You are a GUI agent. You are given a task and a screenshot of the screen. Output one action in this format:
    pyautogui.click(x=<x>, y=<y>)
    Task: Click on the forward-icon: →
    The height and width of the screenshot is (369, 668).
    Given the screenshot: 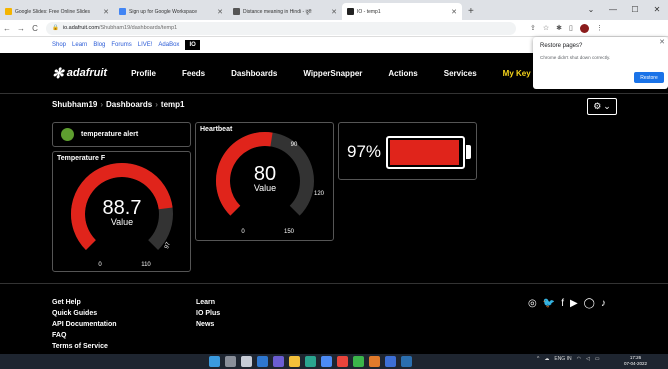 What is the action you would take?
    pyautogui.click(x=21, y=28)
    